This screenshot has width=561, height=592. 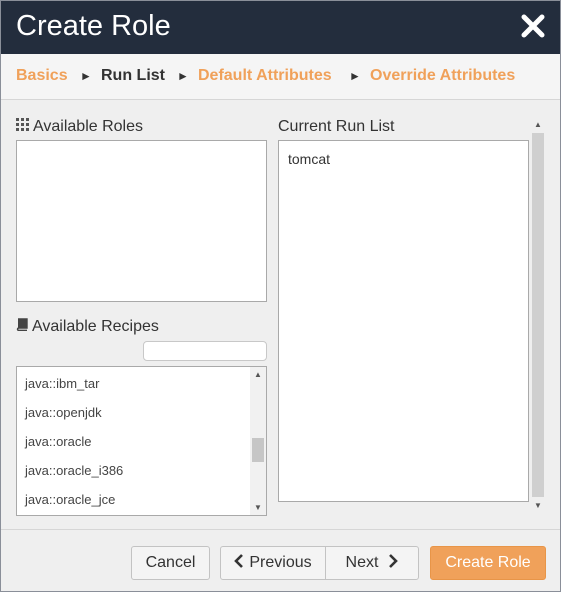 I want to click on current-run-list-label: Current Run List, so click(x=336, y=126).